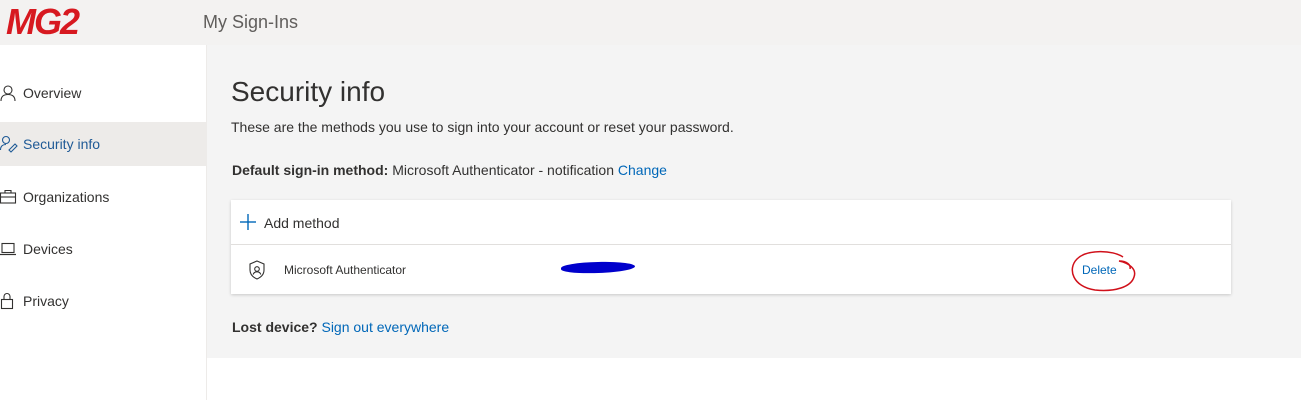  What do you see at coordinates (731, 269) in the screenshot?
I see `method-row: Microsoft Authenticator Delete` at bounding box center [731, 269].